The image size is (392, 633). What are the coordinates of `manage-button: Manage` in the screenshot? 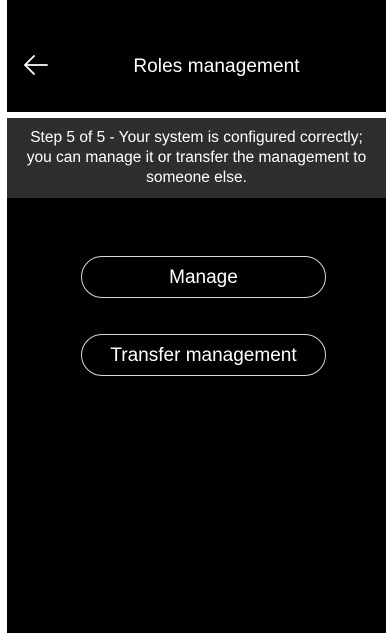 It's located at (203, 277).